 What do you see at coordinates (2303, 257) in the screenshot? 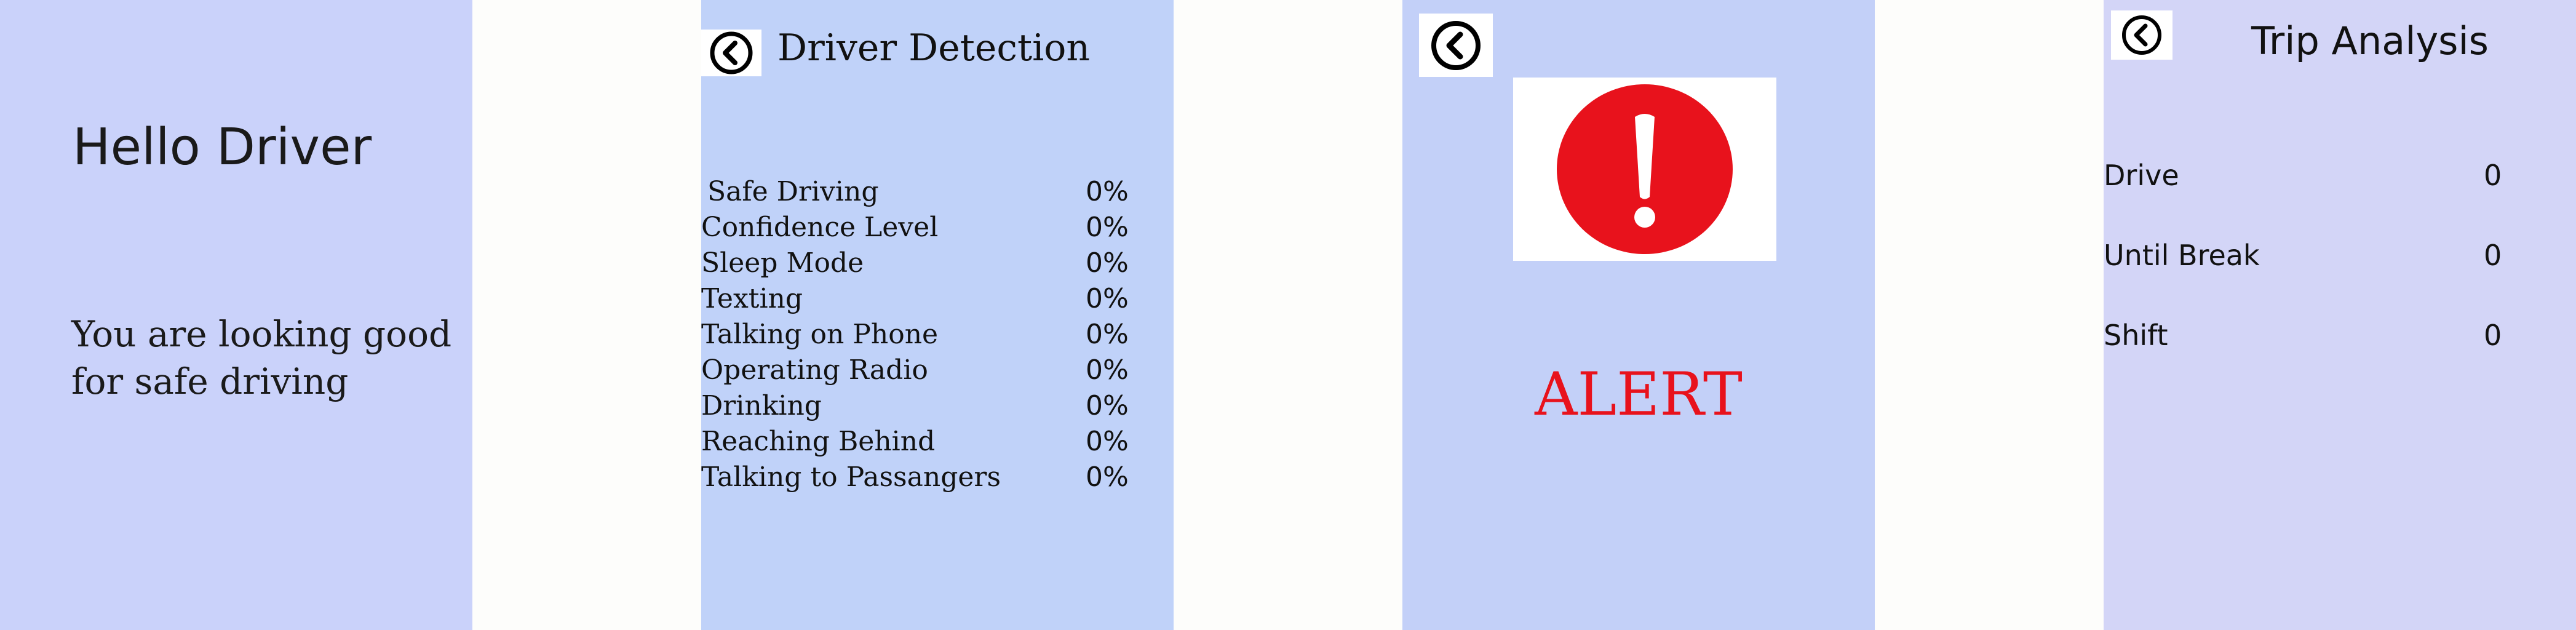
I see `trip-stat-row: Until Break 0` at bounding box center [2303, 257].